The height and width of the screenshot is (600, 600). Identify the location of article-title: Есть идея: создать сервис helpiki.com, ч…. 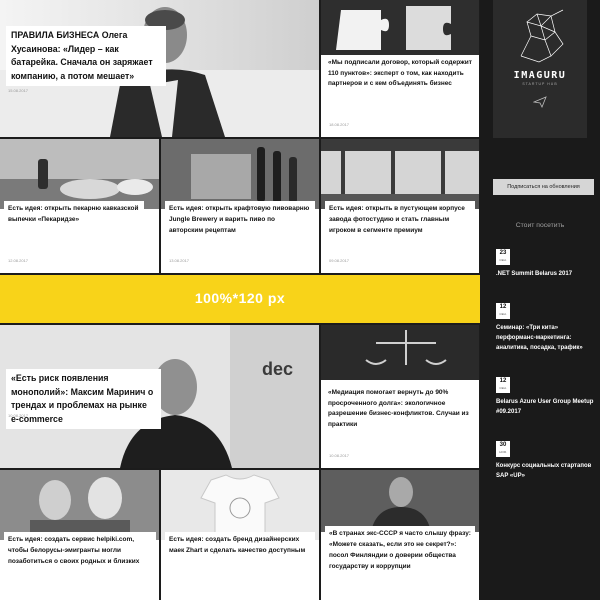
(80, 550).